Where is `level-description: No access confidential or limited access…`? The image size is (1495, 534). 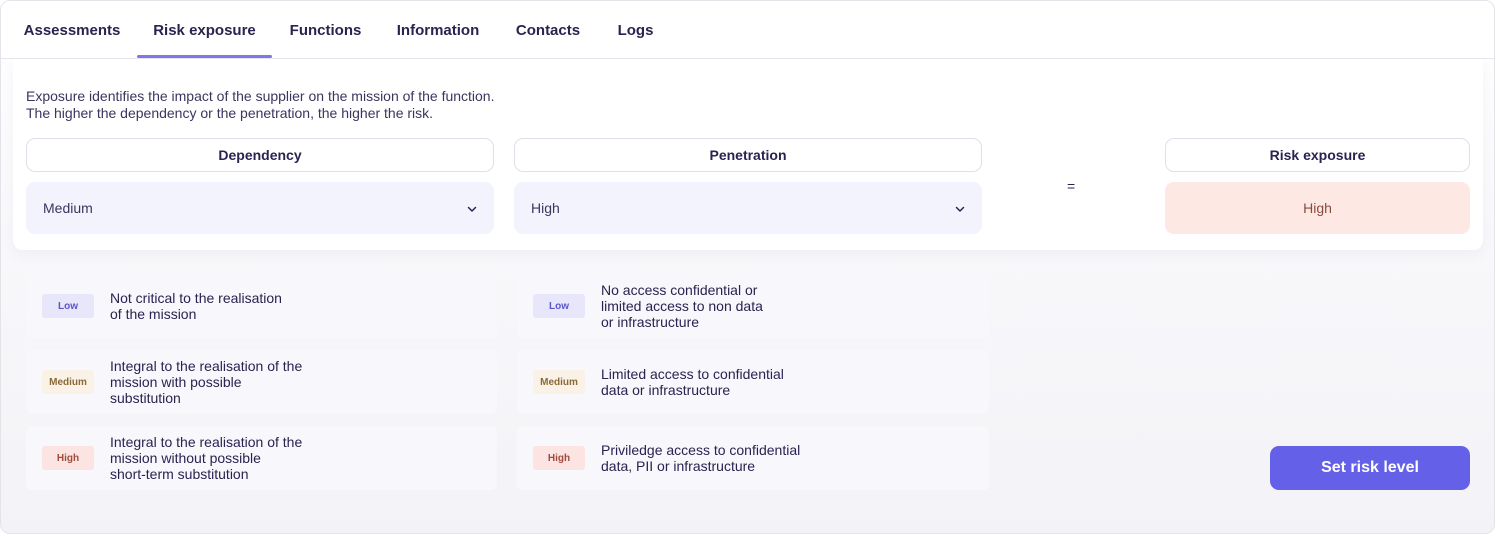 level-description: No access confidential or limited access… is located at coordinates (682, 306).